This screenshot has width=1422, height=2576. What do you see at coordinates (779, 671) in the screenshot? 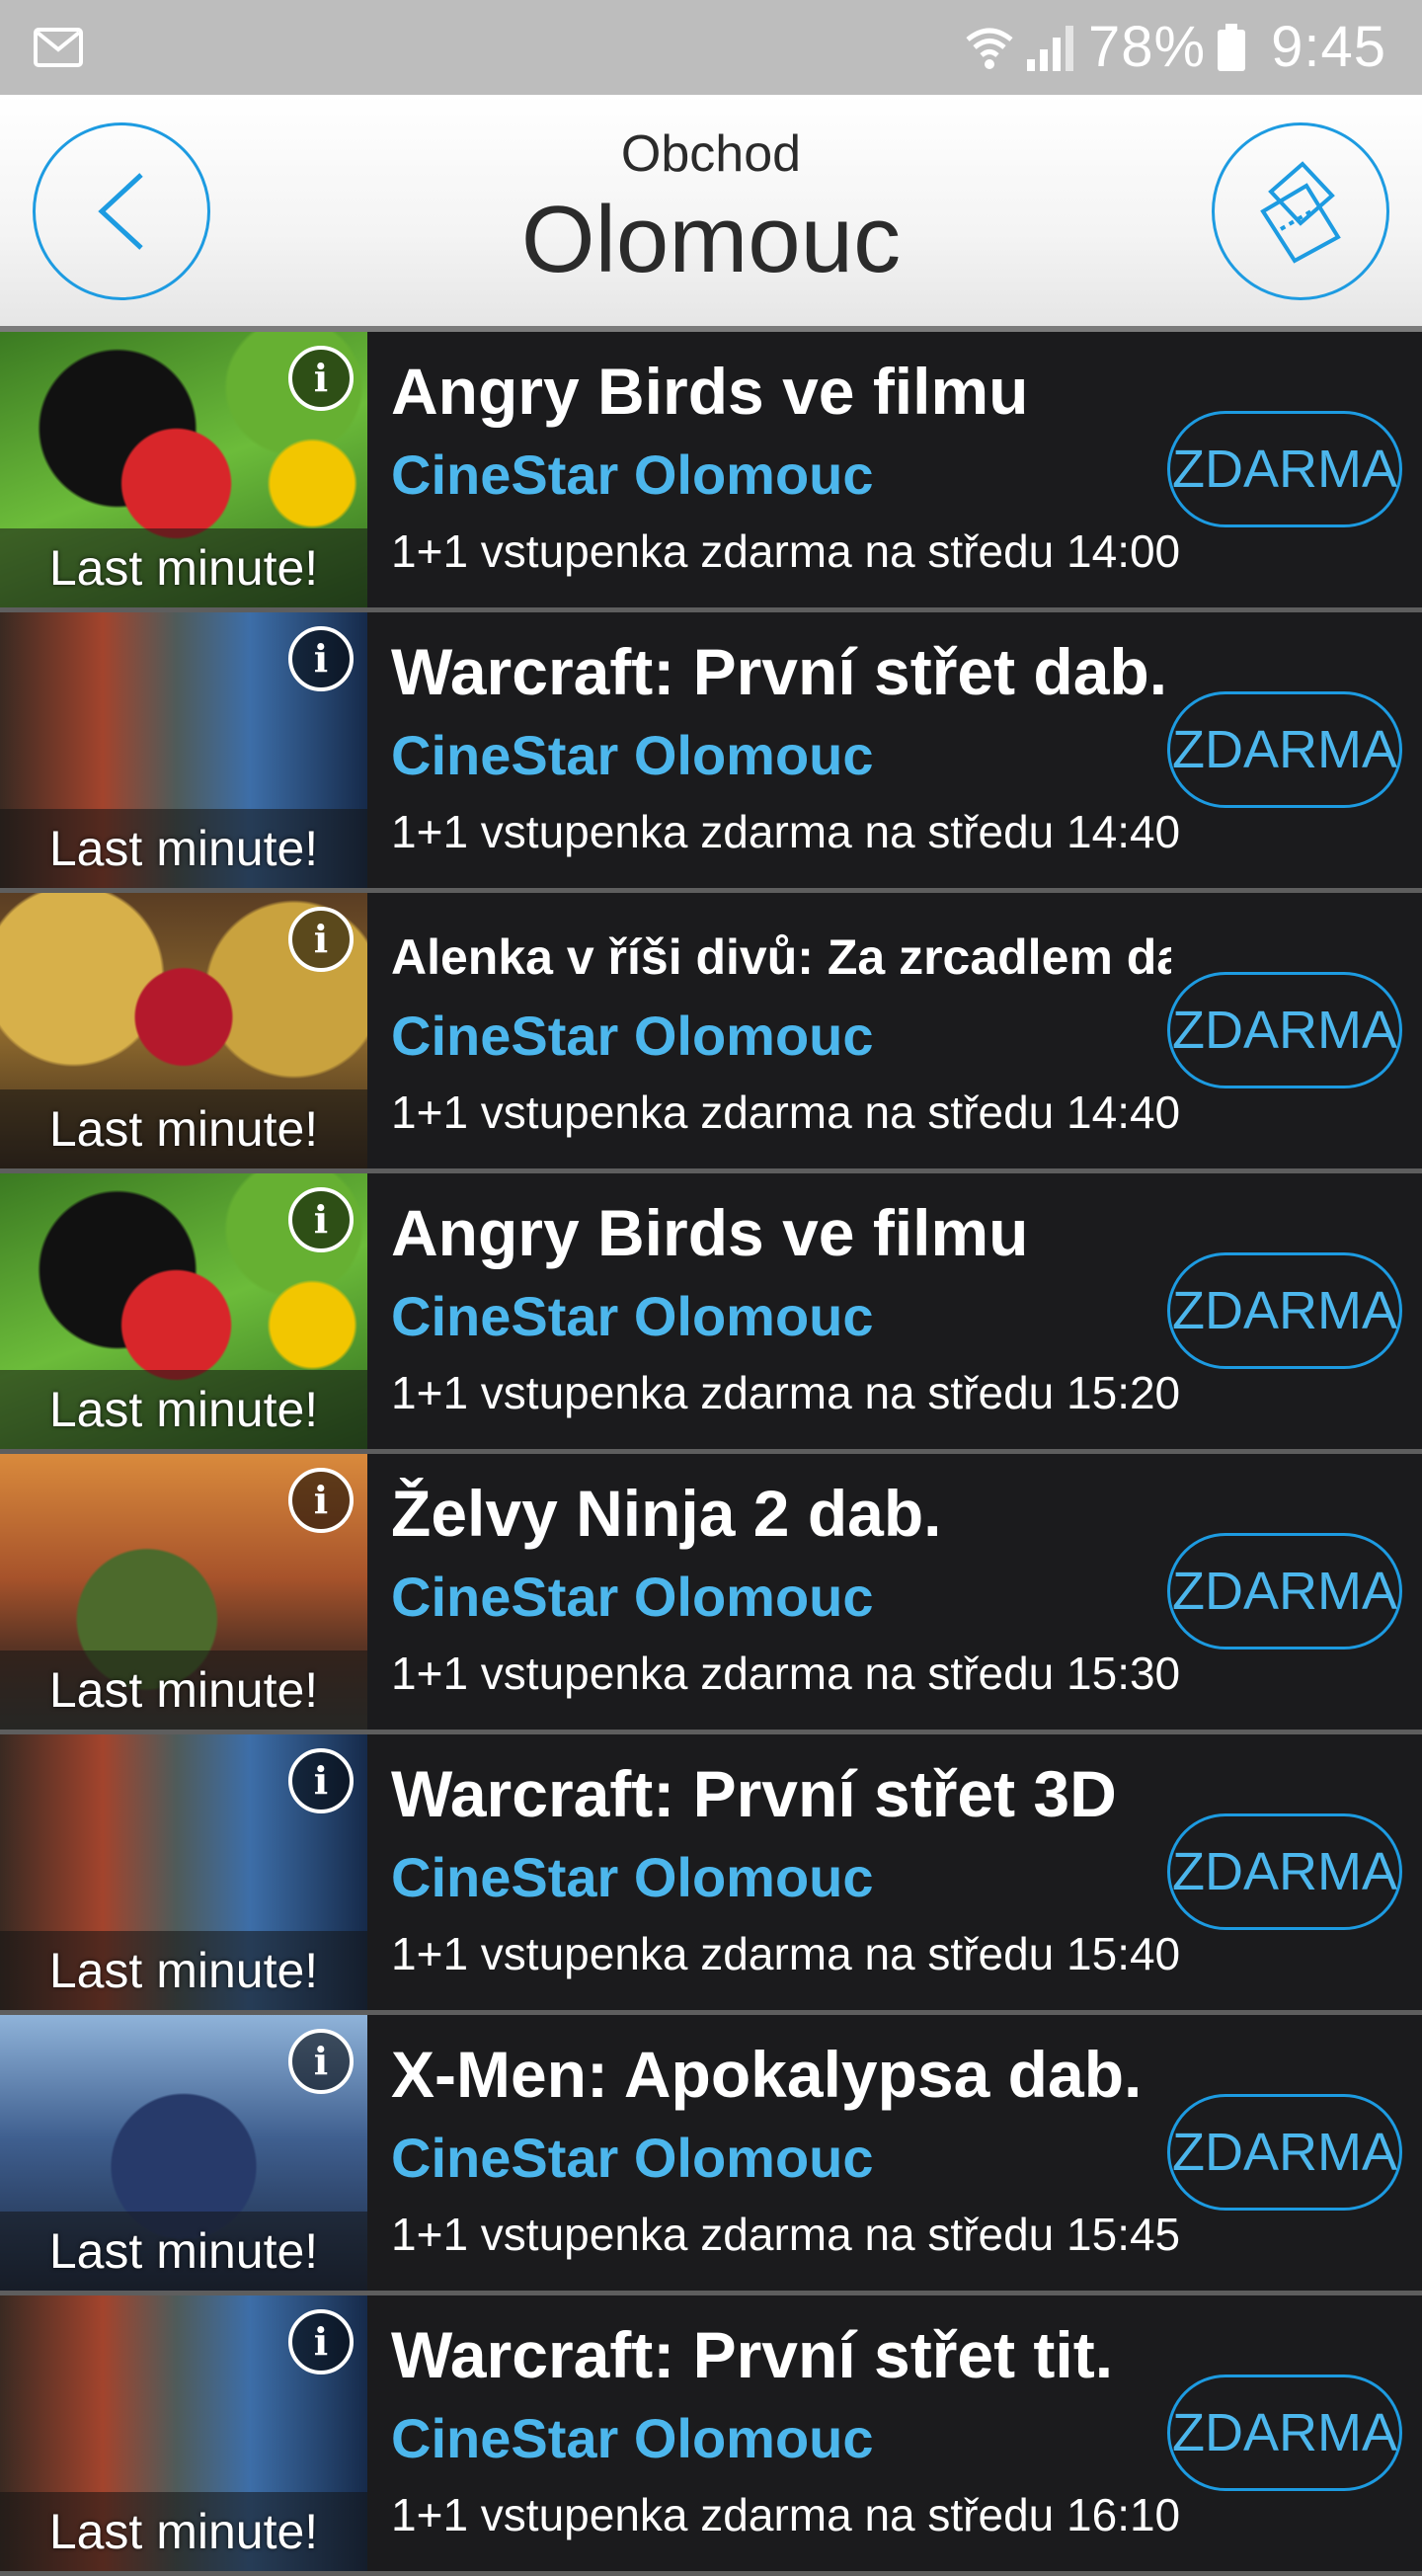
I see `movie-title: Warcraft: První střet dab.` at bounding box center [779, 671].